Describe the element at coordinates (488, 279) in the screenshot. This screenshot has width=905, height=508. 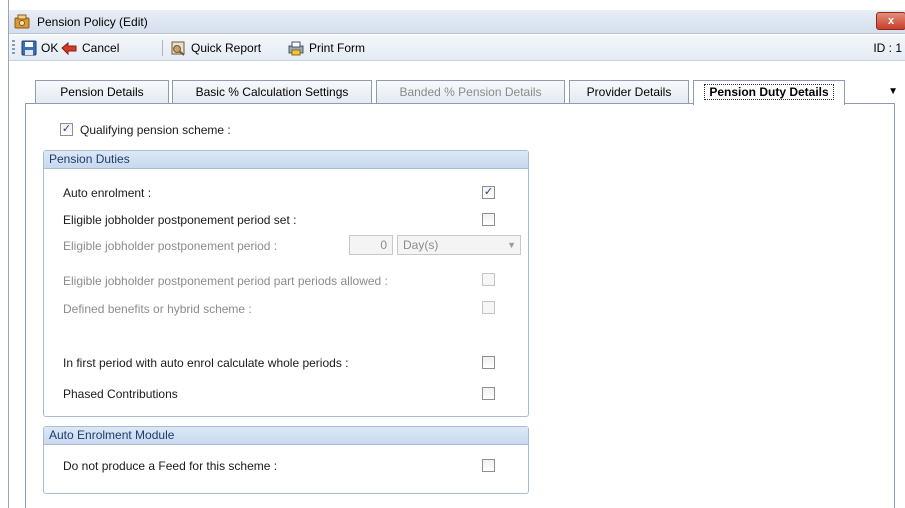
I see `part-periods-checkbox` at that location.